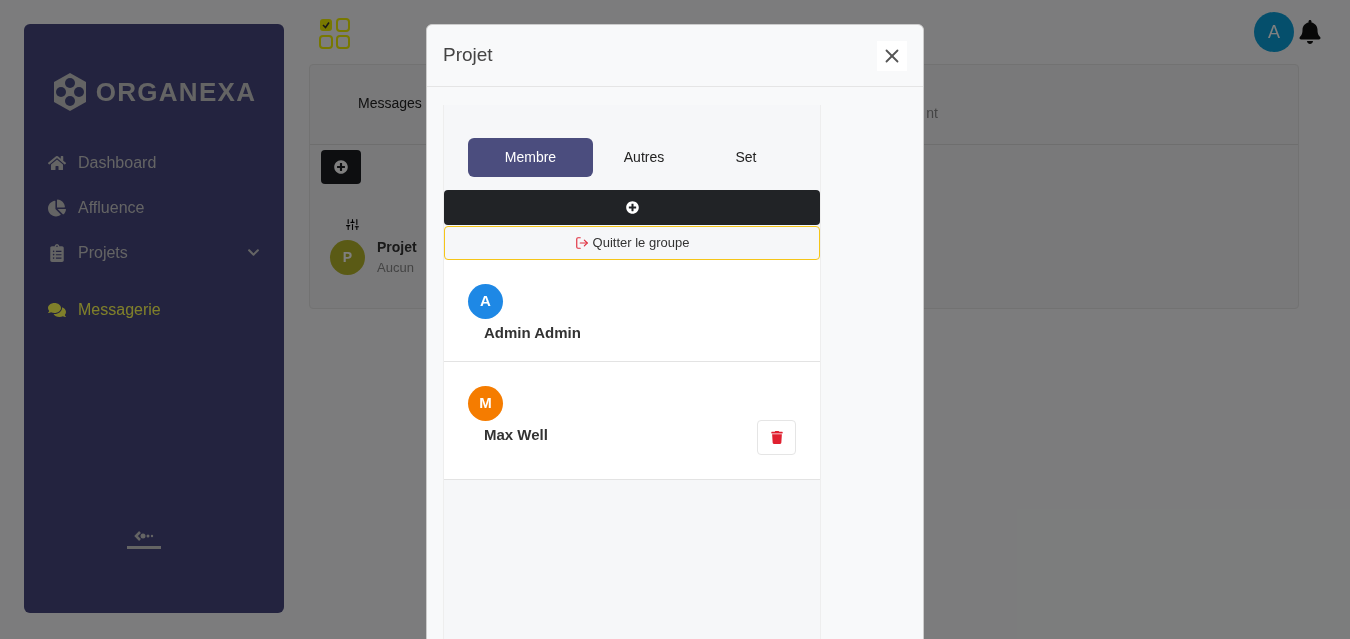 The height and width of the screenshot is (639, 1350). I want to click on sidebar-item: Affluence, so click(154, 207).